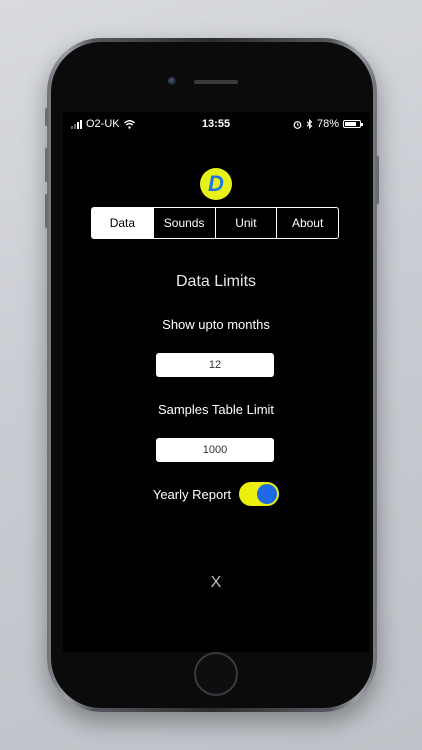  What do you see at coordinates (216, 281) in the screenshot?
I see `section-title: Data Limits` at bounding box center [216, 281].